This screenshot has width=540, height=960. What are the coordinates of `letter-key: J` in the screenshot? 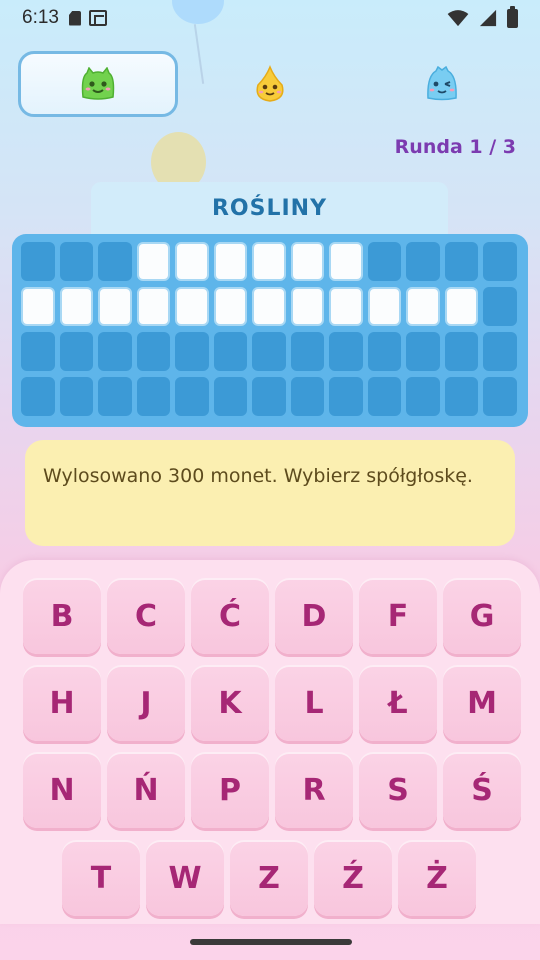 It's located at (146, 703).